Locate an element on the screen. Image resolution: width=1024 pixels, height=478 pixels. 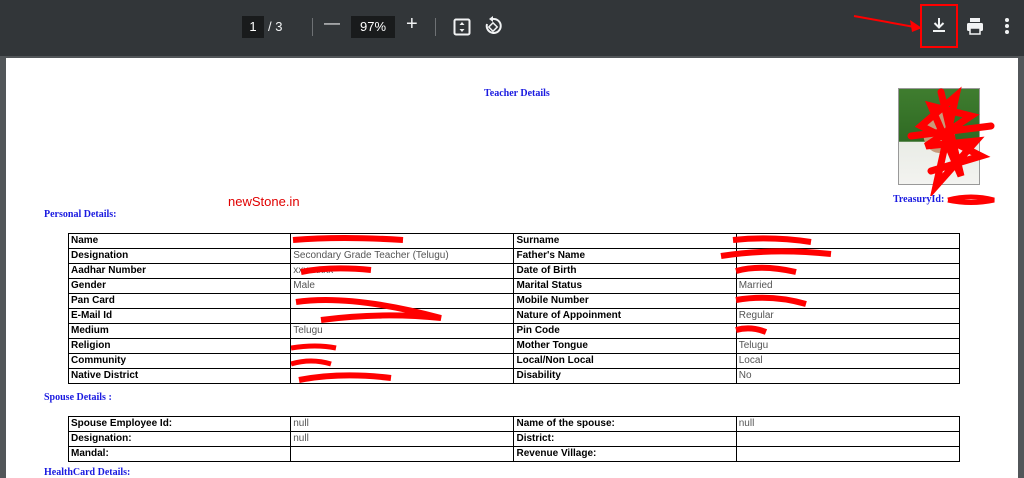
table-row: Aadhar Number xxxxxxxx Date of Birth is located at coordinates (514, 271).